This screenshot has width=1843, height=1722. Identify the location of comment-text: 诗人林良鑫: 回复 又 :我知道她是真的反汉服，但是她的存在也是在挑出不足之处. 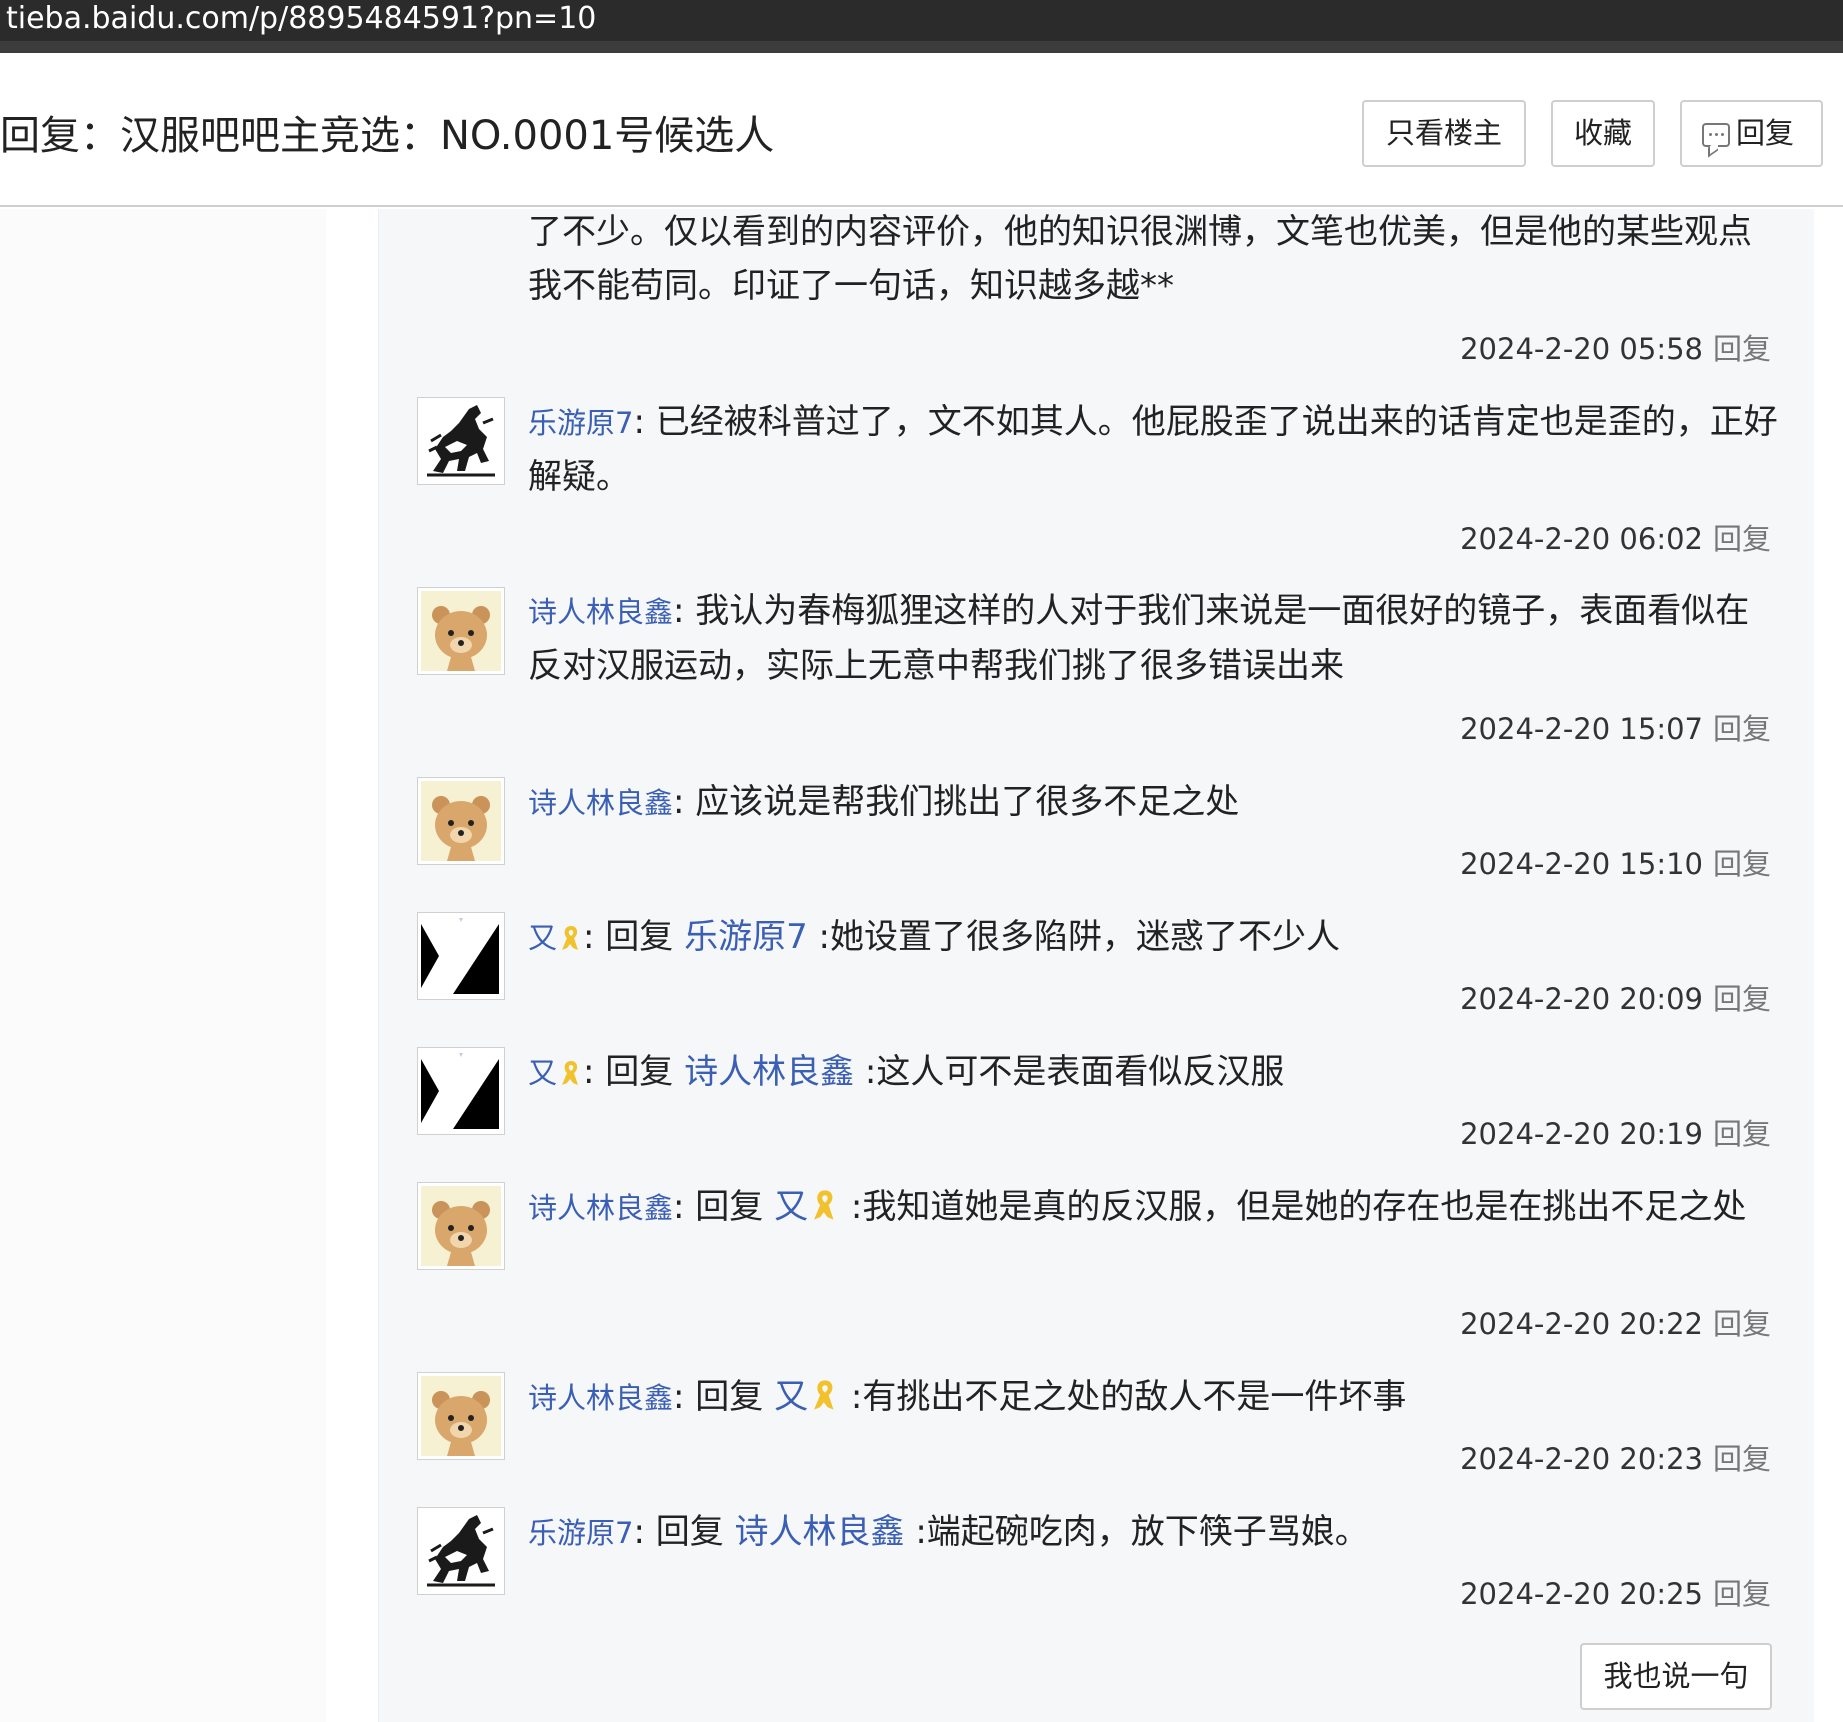
(1137, 1207).